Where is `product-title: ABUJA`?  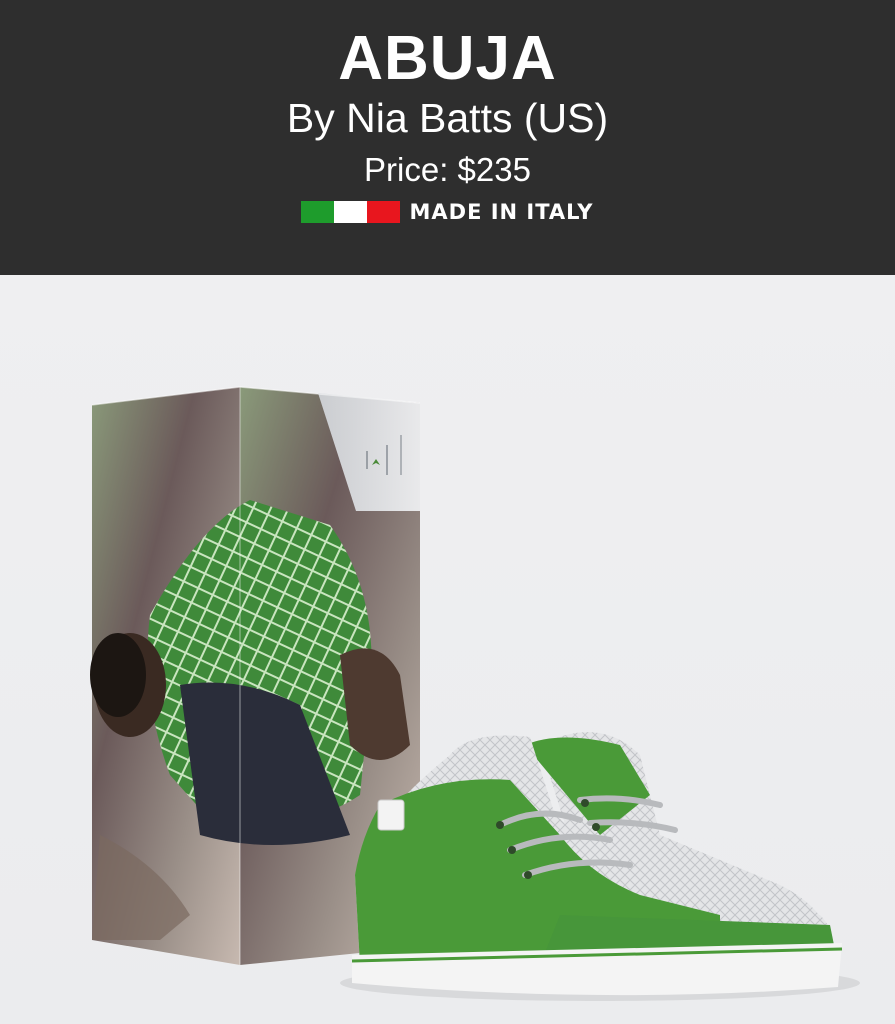
product-title: ABUJA is located at coordinates (447, 58).